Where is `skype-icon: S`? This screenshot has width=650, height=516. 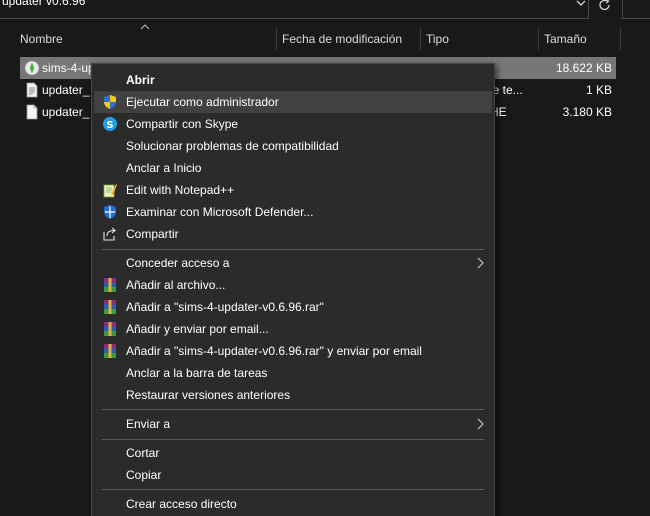 skype-icon: S is located at coordinates (110, 124).